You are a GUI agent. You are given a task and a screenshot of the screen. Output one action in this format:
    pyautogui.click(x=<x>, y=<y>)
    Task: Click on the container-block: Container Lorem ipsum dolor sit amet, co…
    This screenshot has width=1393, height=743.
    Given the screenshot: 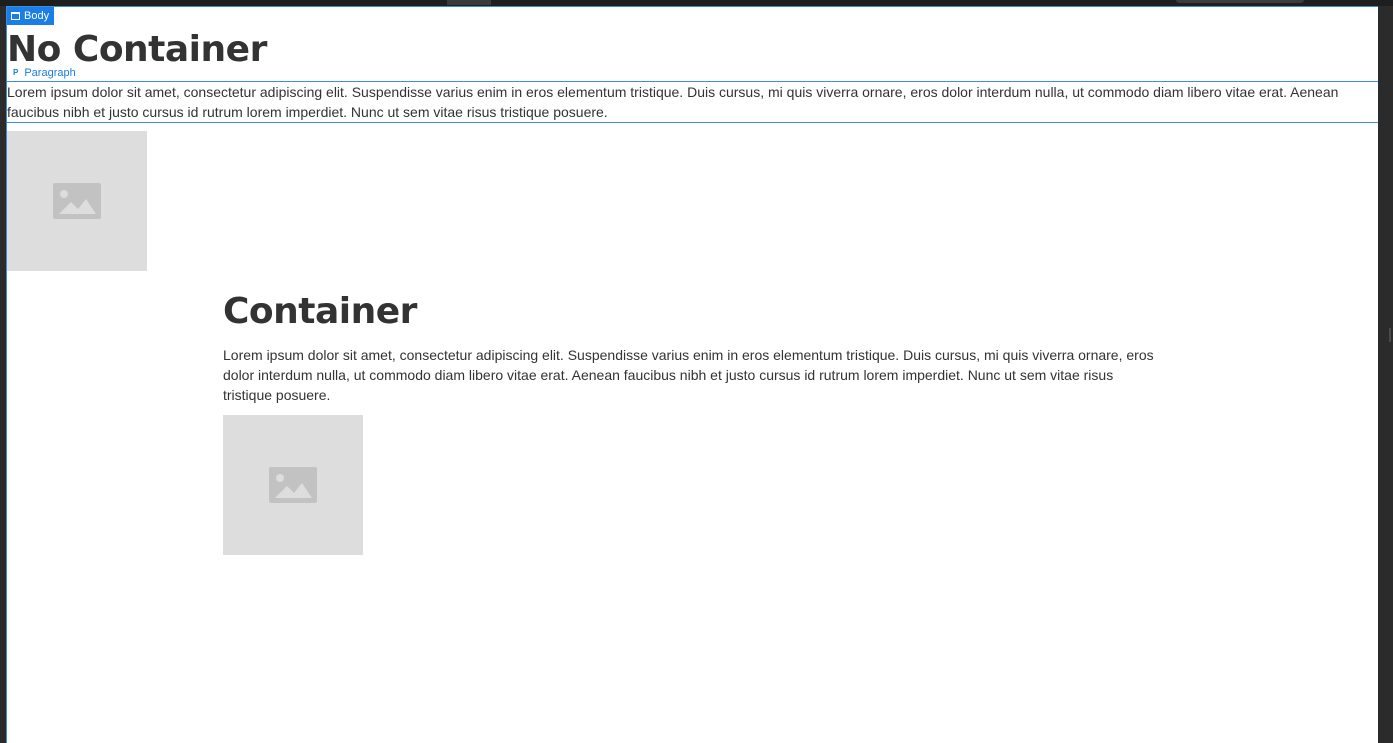 What is the action you would take?
    pyautogui.click(x=693, y=347)
    